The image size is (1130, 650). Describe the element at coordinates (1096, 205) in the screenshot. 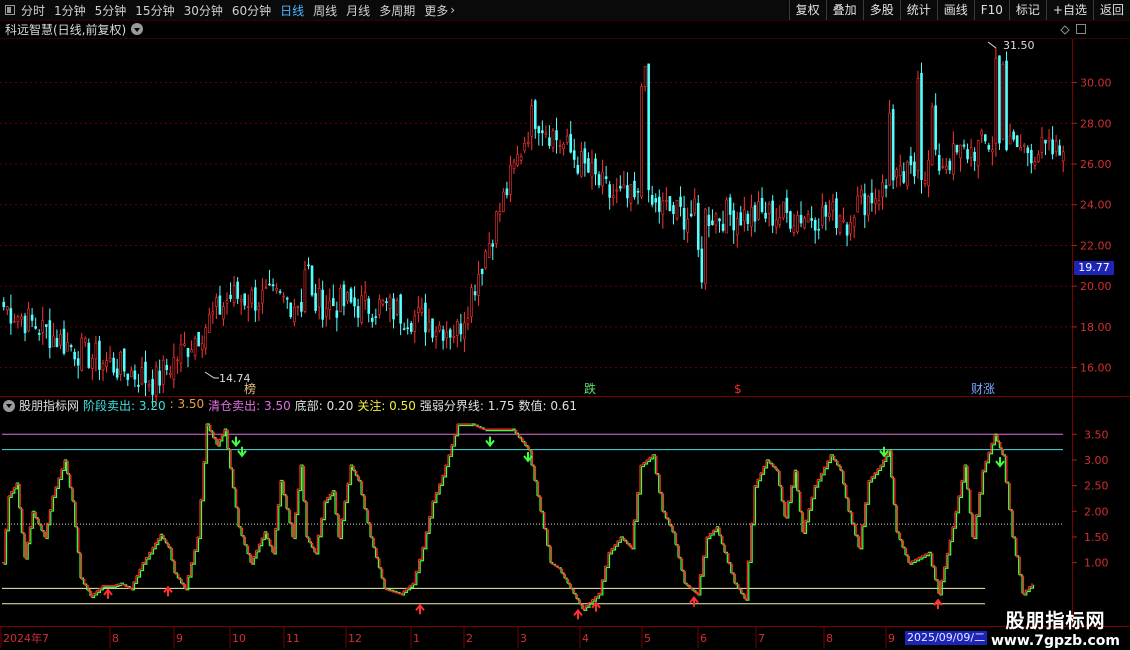

I see `price-tick-label-3: 24.00` at that location.